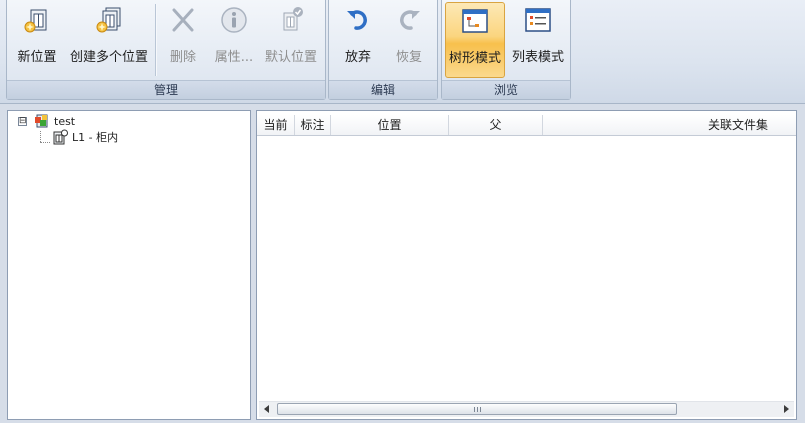 Image resolution: width=805 pixels, height=423 pixels. Describe the element at coordinates (538, 20) in the screenshot. I see `list-view-icon` at that location.